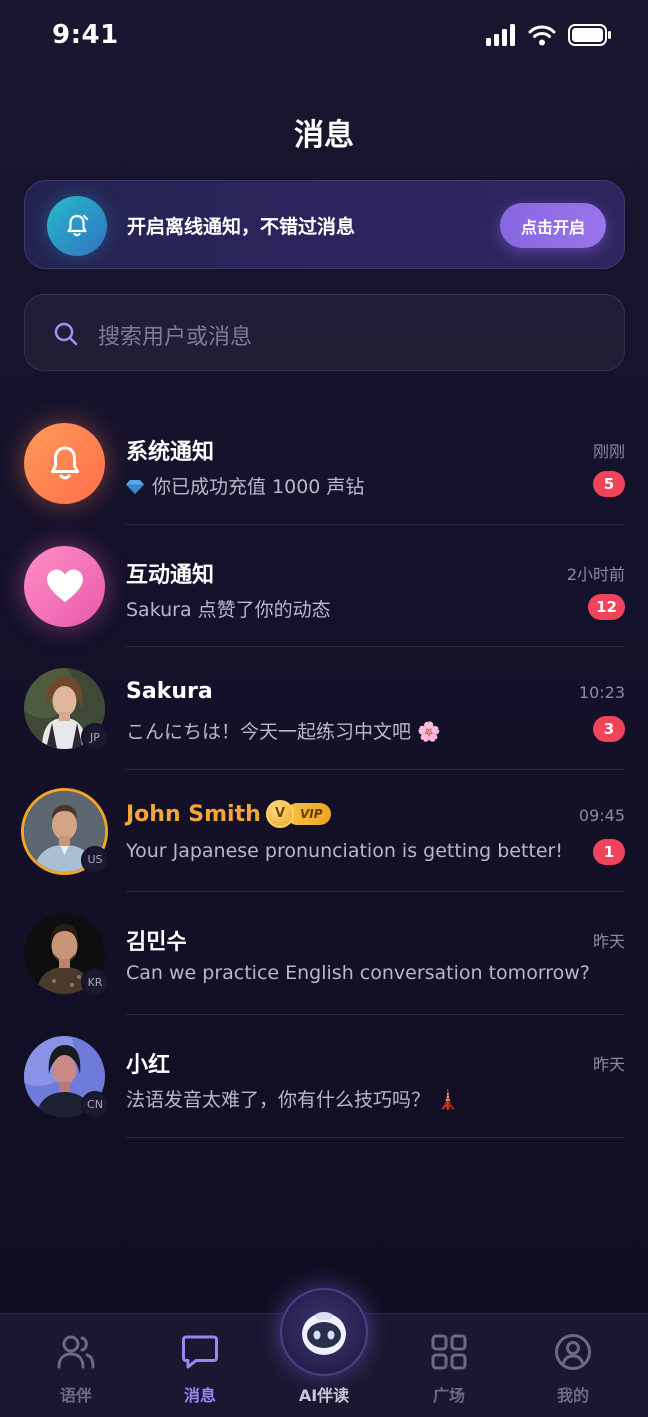 This screenshot has height=1417, width=648. I want to click on status-bar: 9:41, so click(324, 37).